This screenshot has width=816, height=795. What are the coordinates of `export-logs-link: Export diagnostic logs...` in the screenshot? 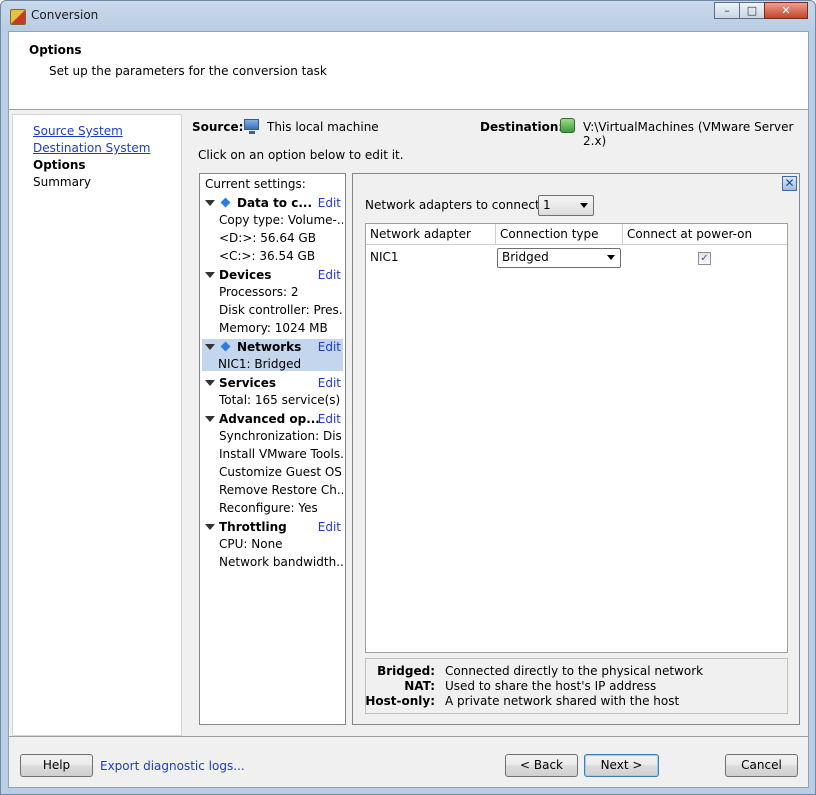 It's located at (172, 766).